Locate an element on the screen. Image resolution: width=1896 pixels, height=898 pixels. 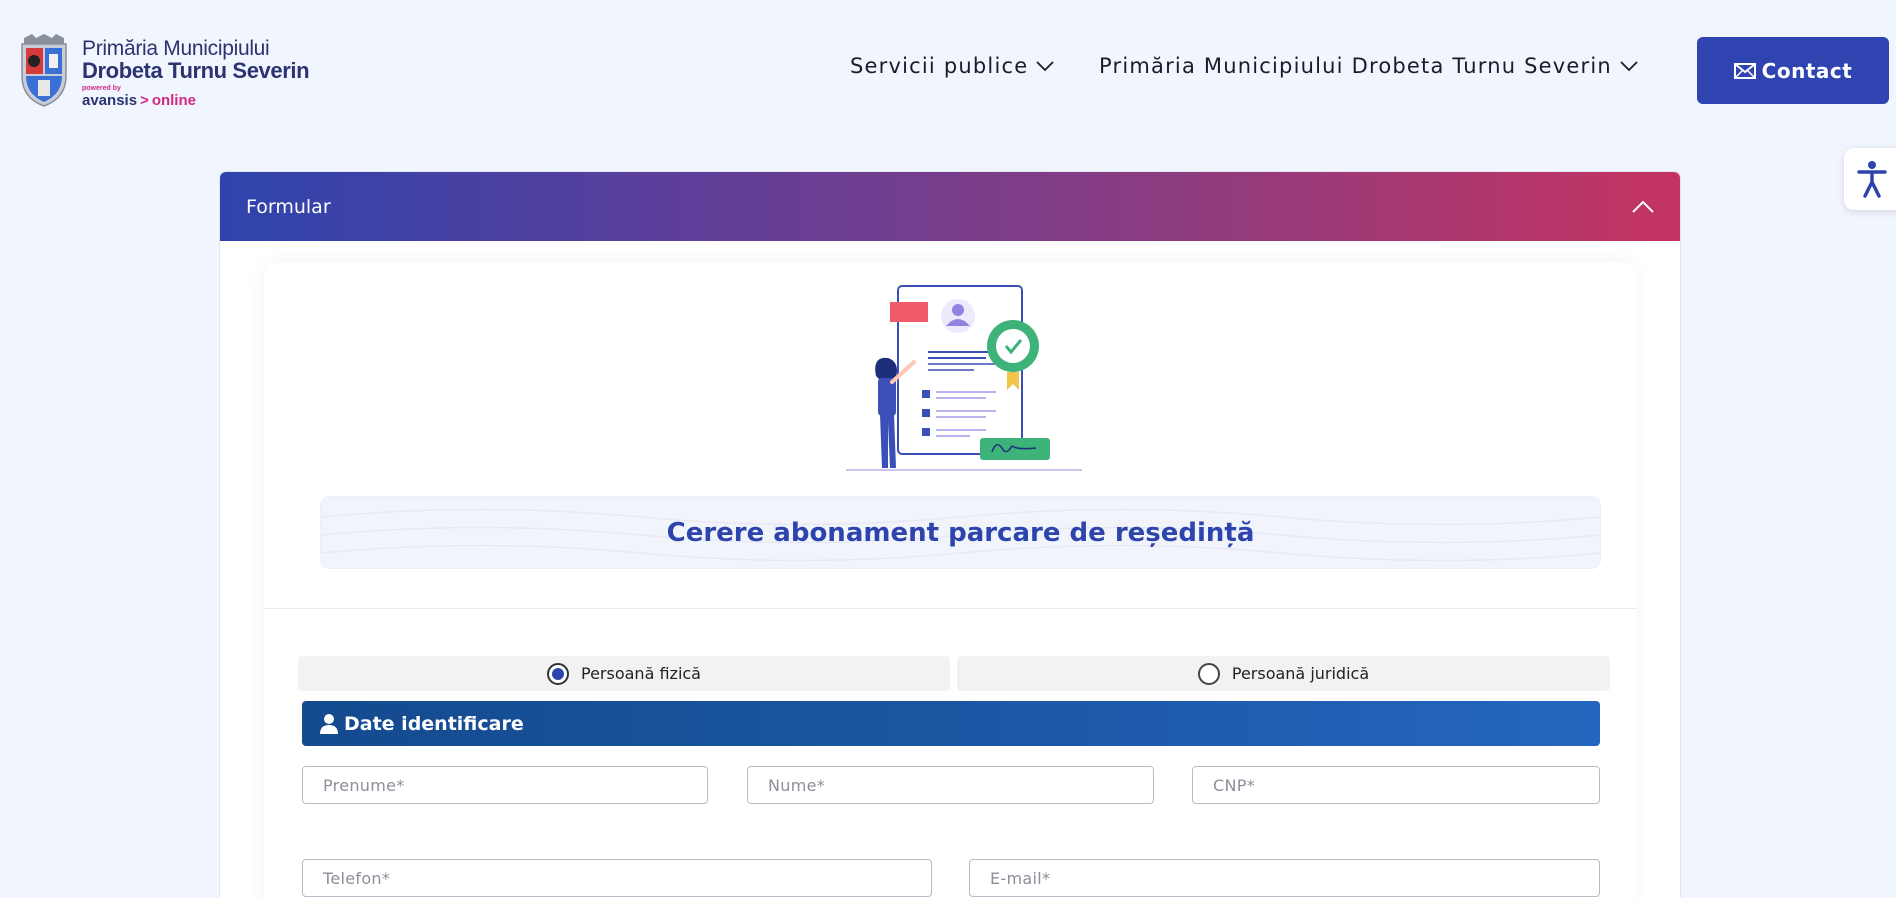
envelope-icon is located at coordinates (1744, 70).